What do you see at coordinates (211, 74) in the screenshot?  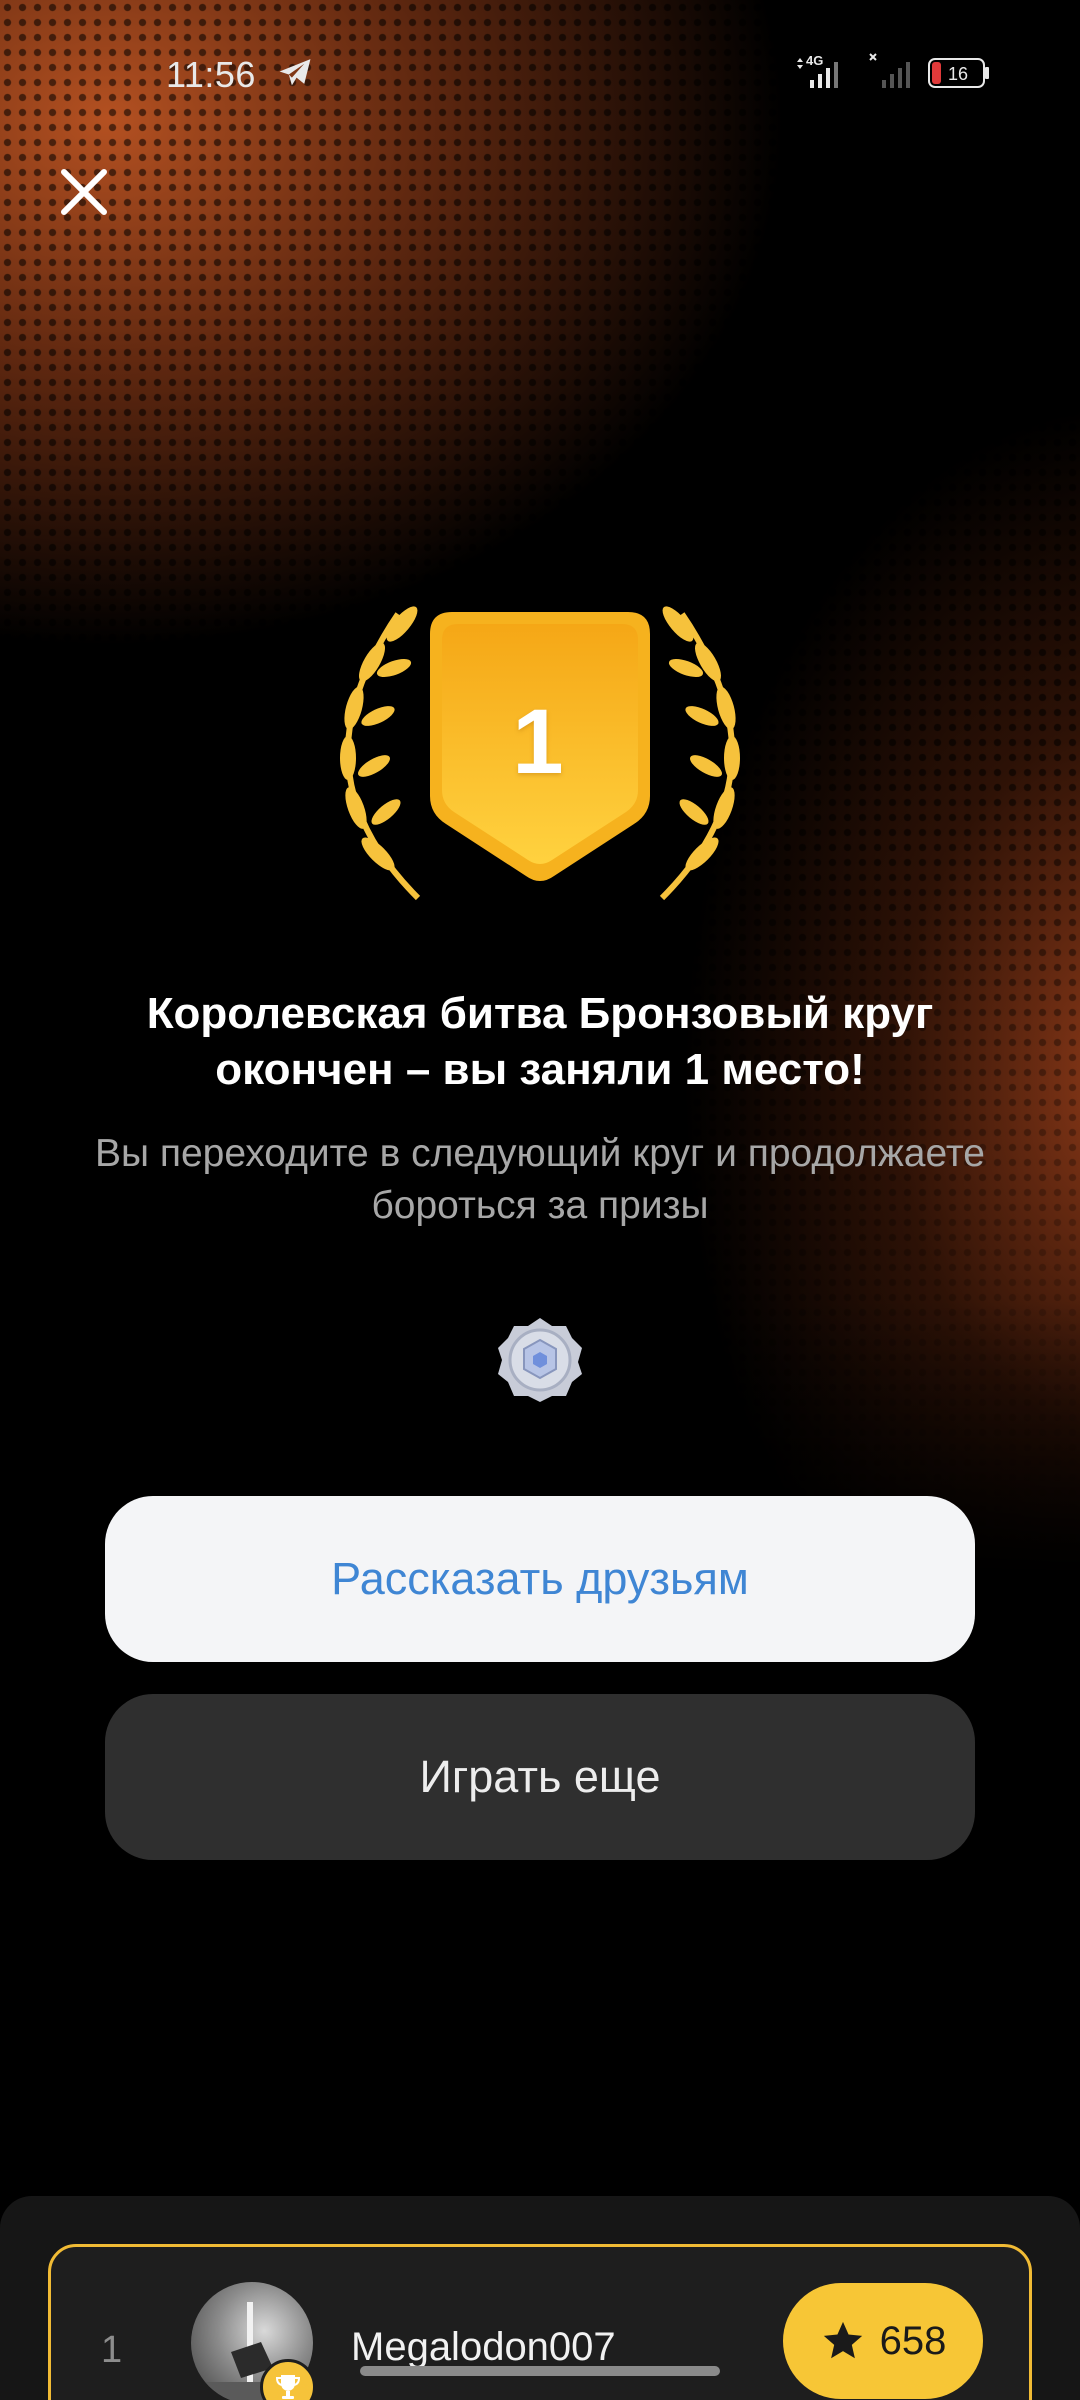 I see `status-time: 11:56` at bounding box center [211, 74].